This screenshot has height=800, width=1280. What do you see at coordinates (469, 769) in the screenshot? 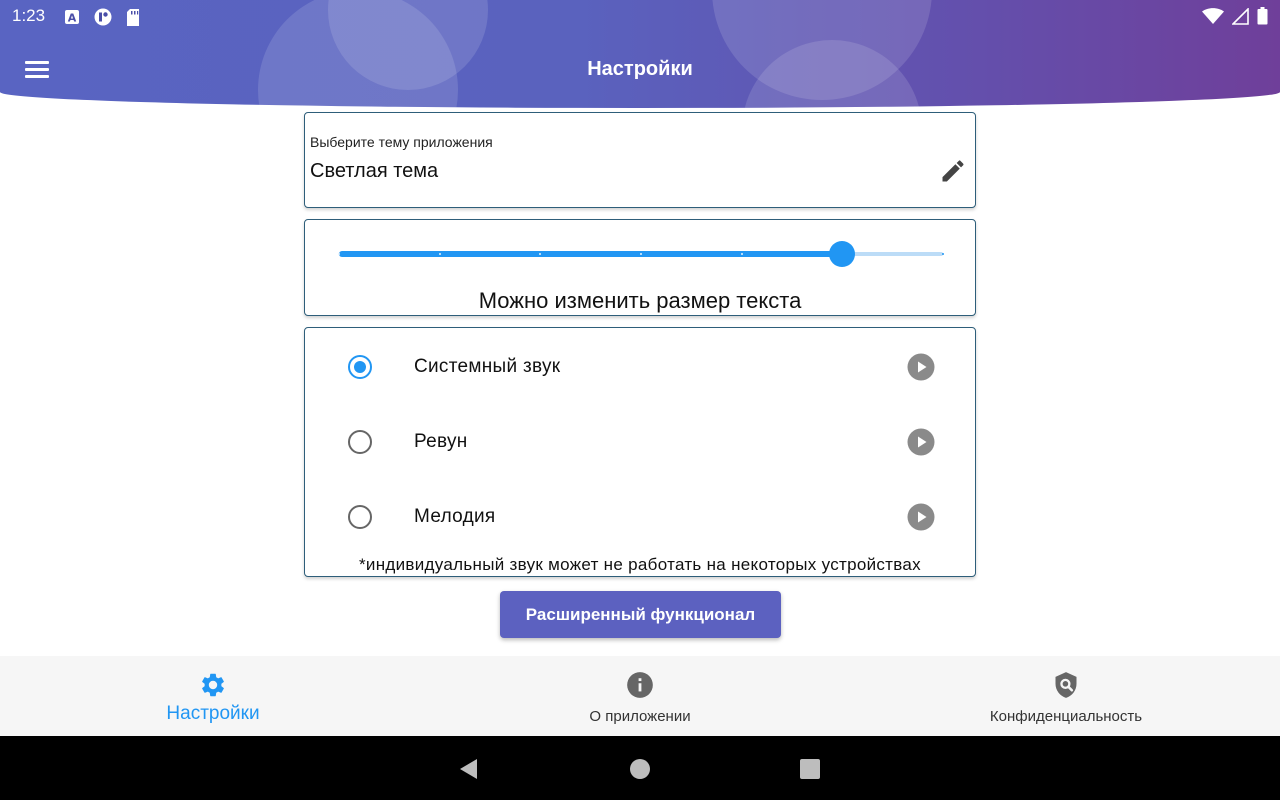
I see `back-triangle-icon` at bounding box center [469, 769].